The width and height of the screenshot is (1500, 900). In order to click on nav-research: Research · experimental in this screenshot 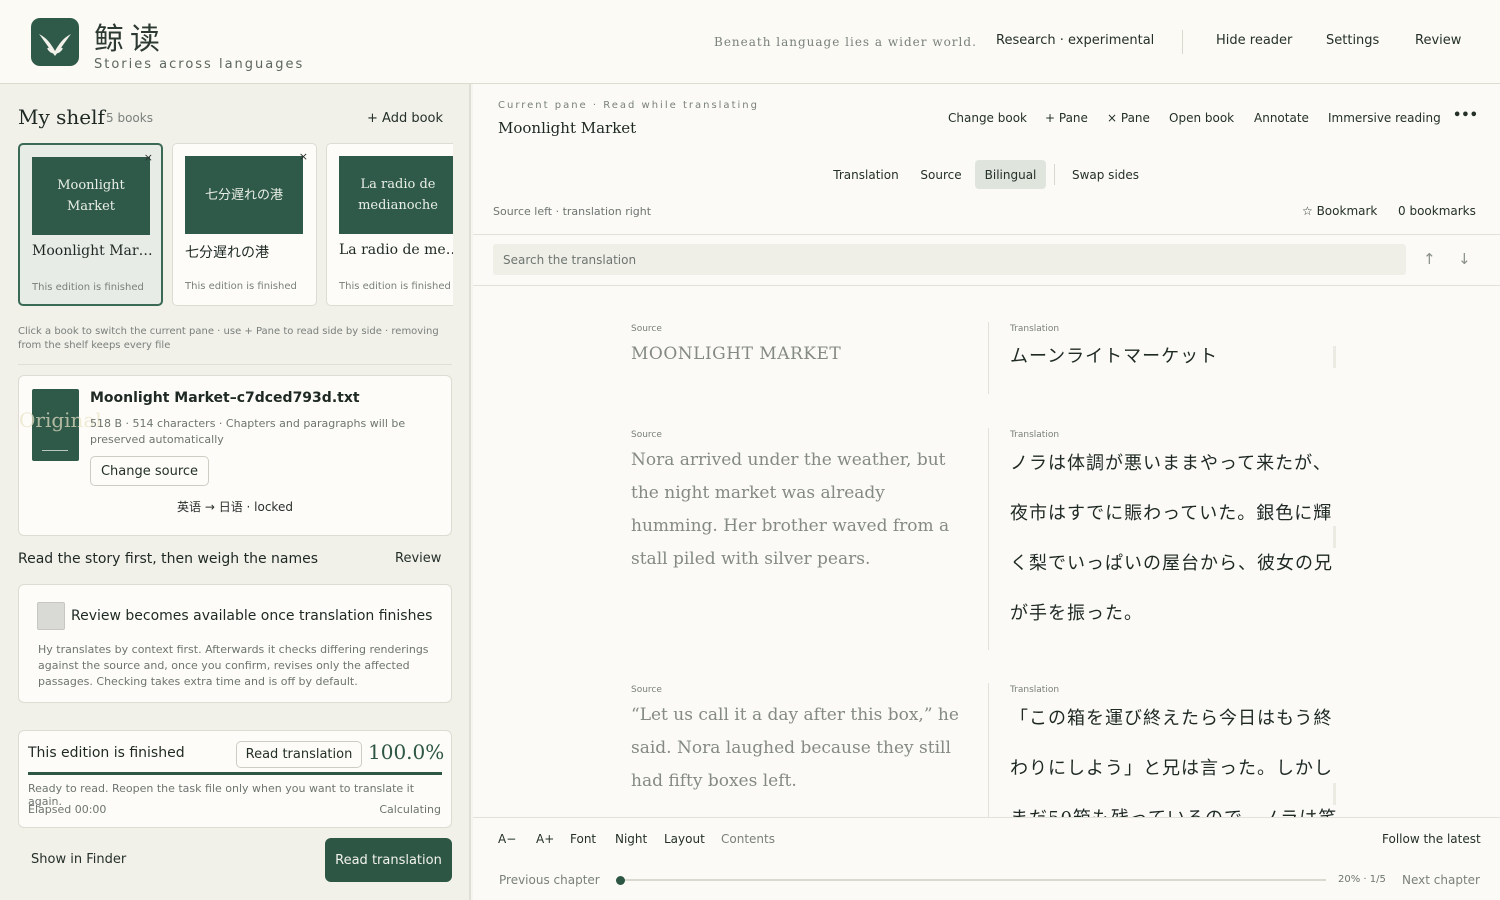, I will do `click(1075, 40)`.